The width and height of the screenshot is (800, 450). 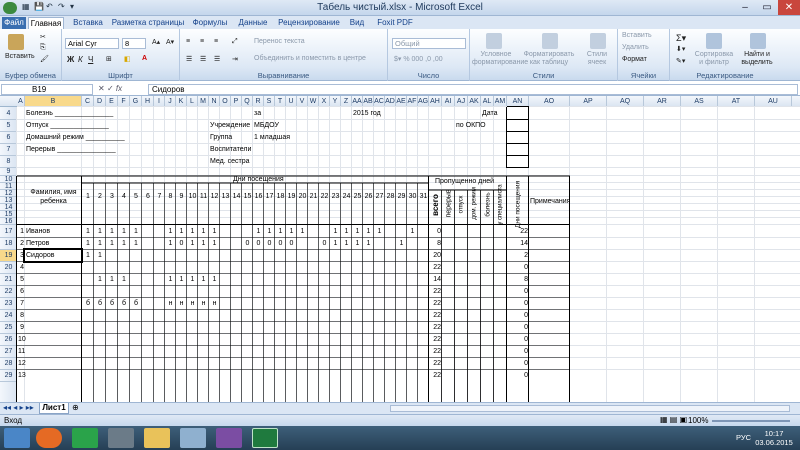 What do you see at coordinates (379, 197) in the screenshot?
I see `day-header: 27` at bounding box center [379, 197].